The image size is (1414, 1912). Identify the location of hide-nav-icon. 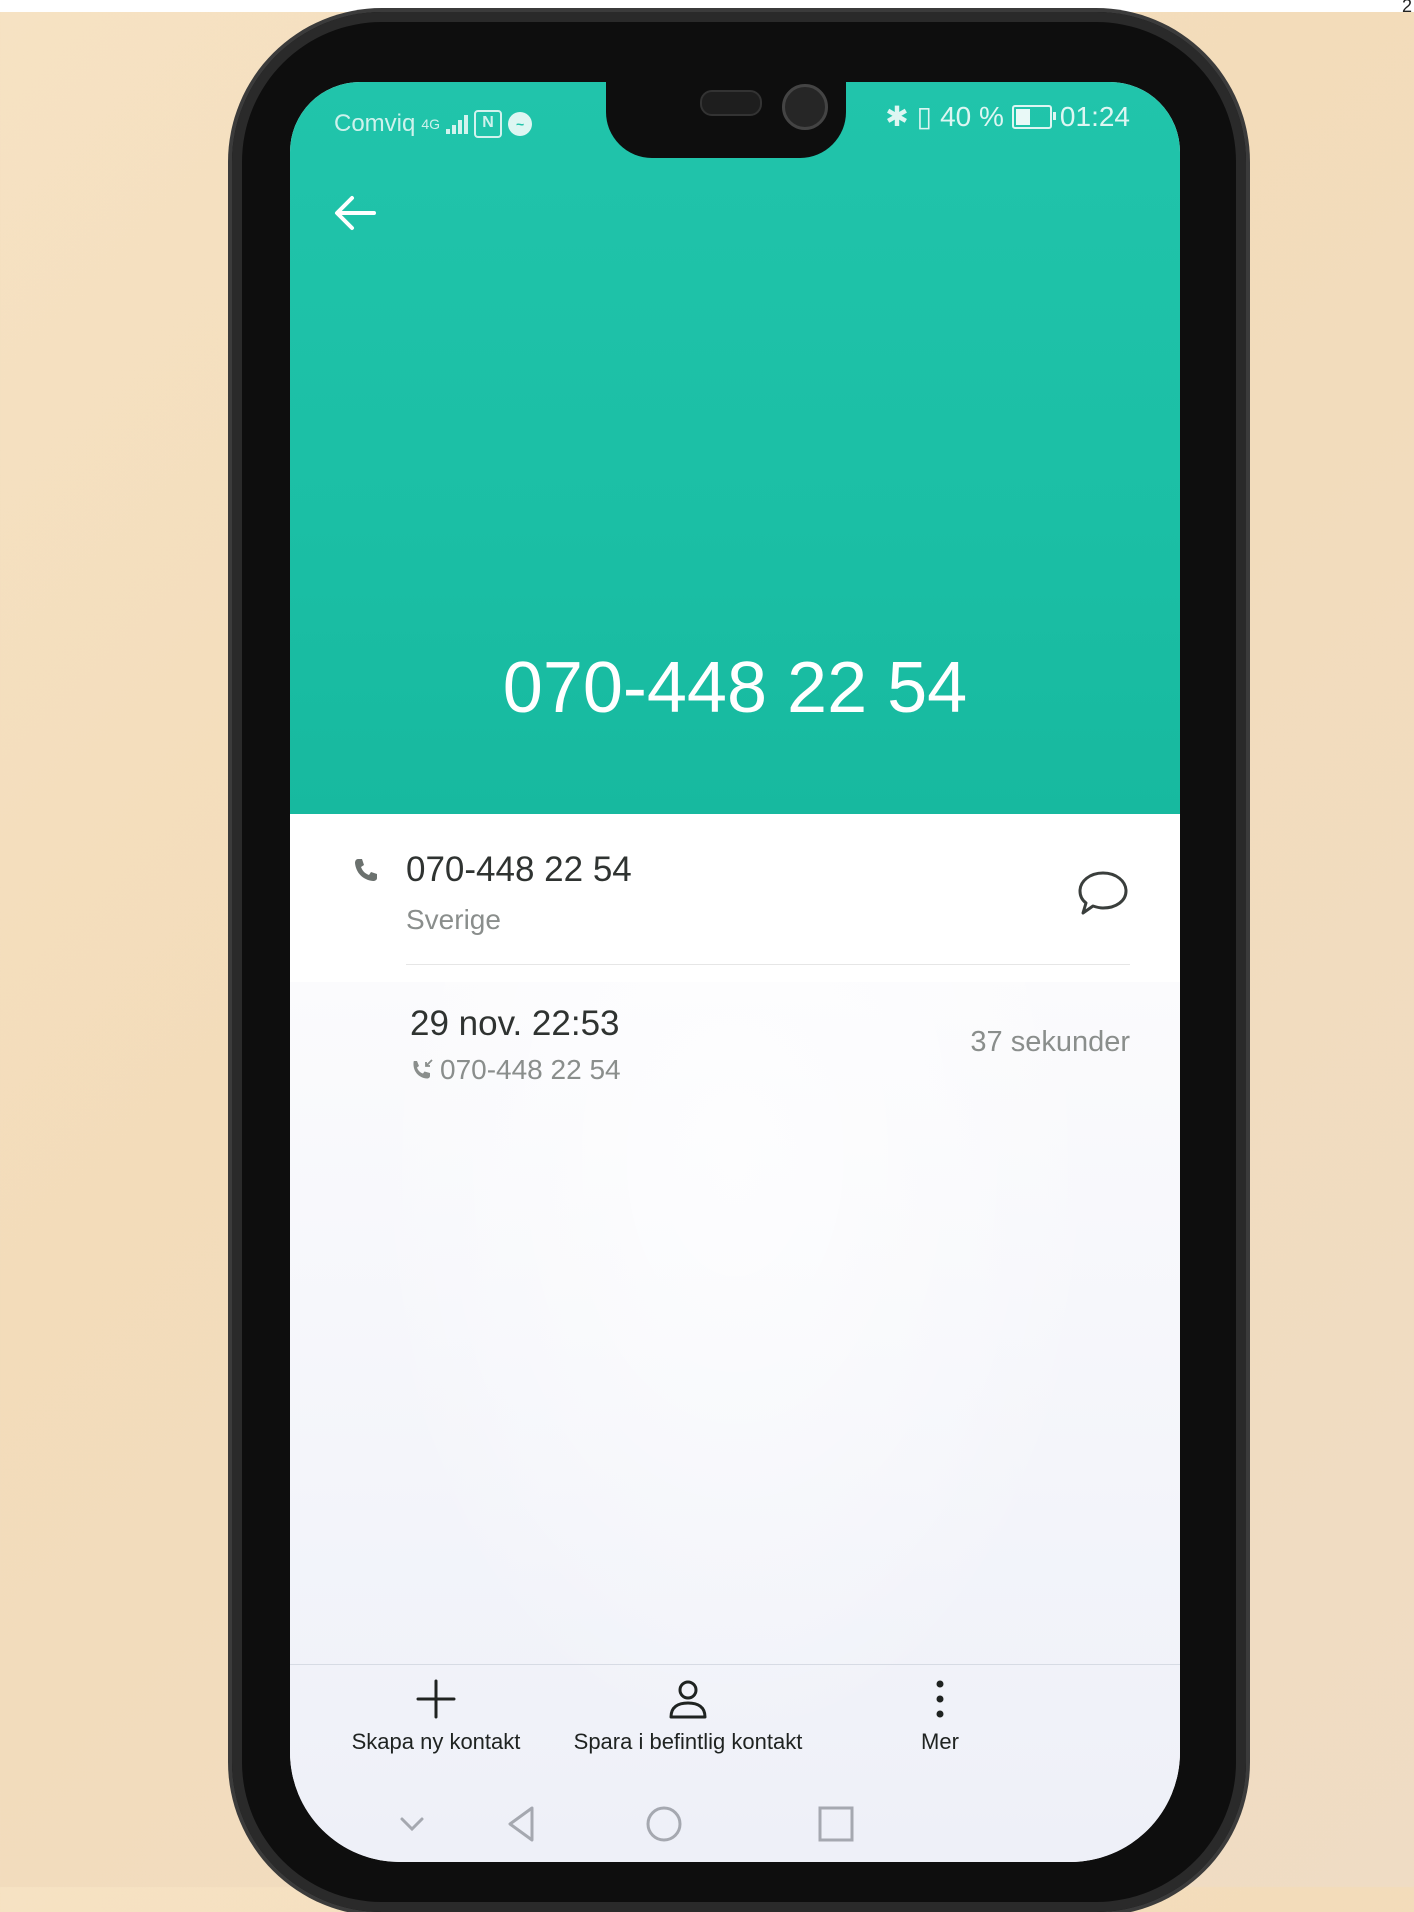
(412, 1824).